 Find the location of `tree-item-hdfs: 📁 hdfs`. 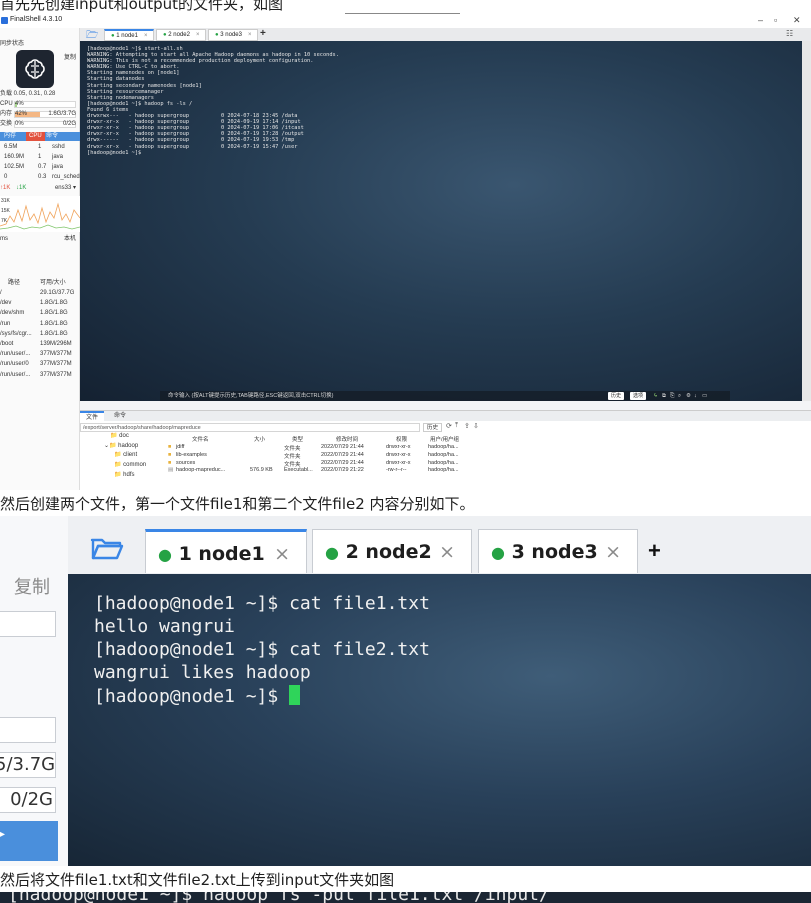

tree-item-hdfs: 📁 hdfs is located at coordinates (124, 474).